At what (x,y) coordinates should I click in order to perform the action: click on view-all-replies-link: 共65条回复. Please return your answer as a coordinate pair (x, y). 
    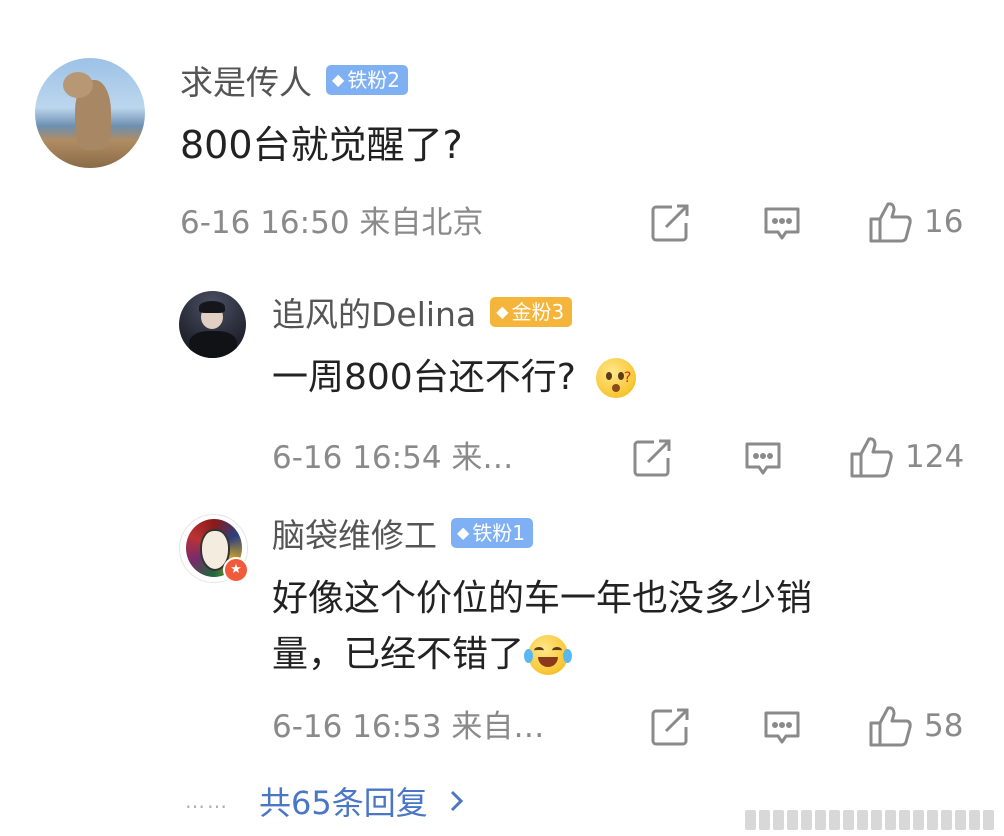
    Looking at the image, I should click on (363, 801).